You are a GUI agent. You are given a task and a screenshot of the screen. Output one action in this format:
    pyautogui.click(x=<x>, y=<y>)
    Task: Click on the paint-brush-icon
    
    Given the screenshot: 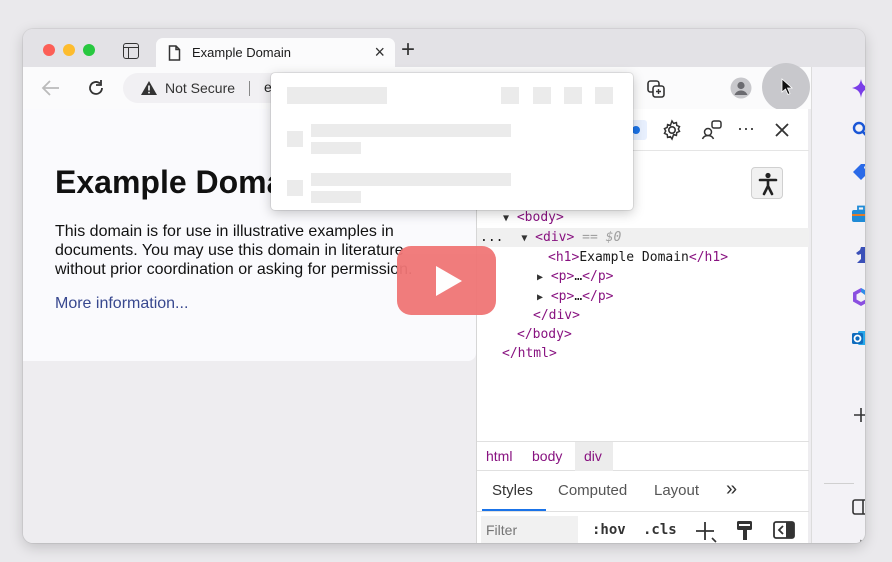 What is the action you would take?
    pyautogui.click(x=745, y=531)
    